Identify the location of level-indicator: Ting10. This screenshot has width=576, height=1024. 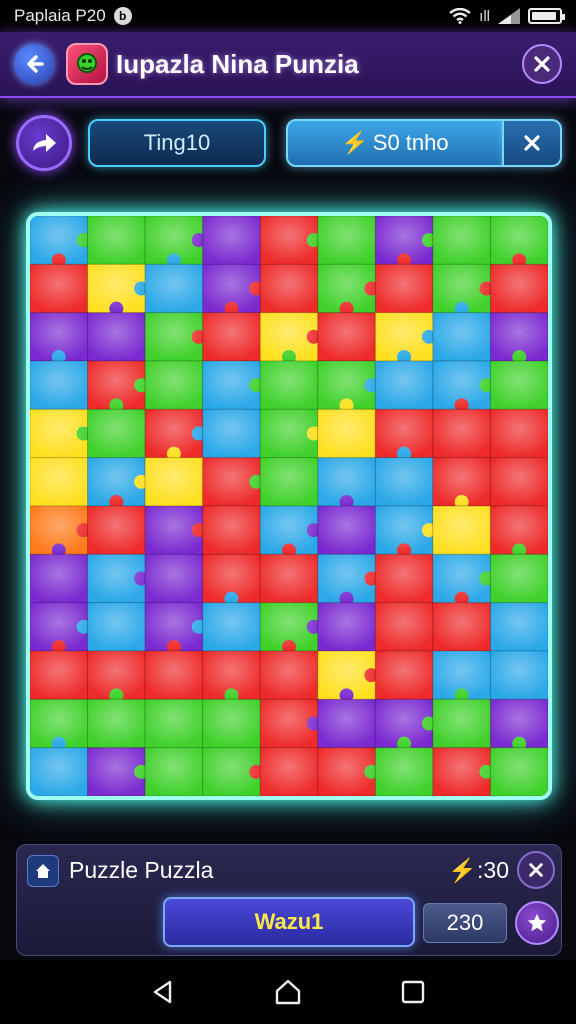
(177, 143).